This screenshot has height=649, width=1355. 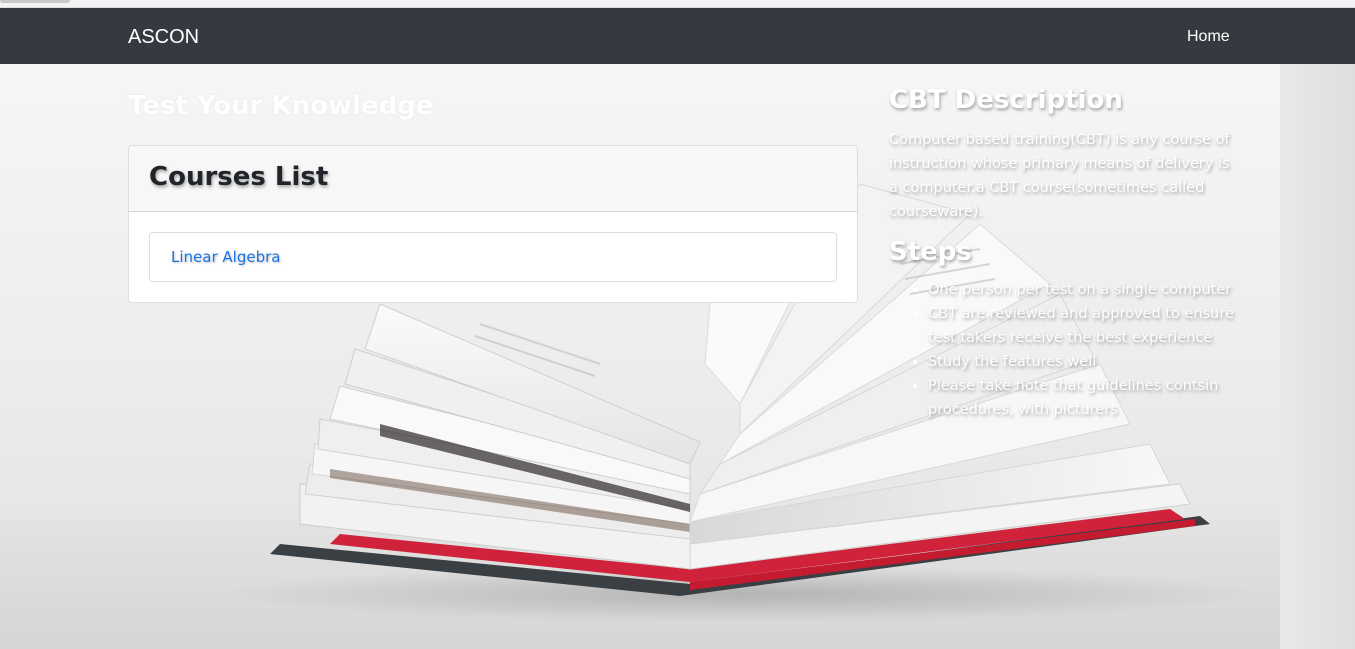 I want to click on course-link-linear-algebra: Linear Algebra, so click(x=225, y=257).